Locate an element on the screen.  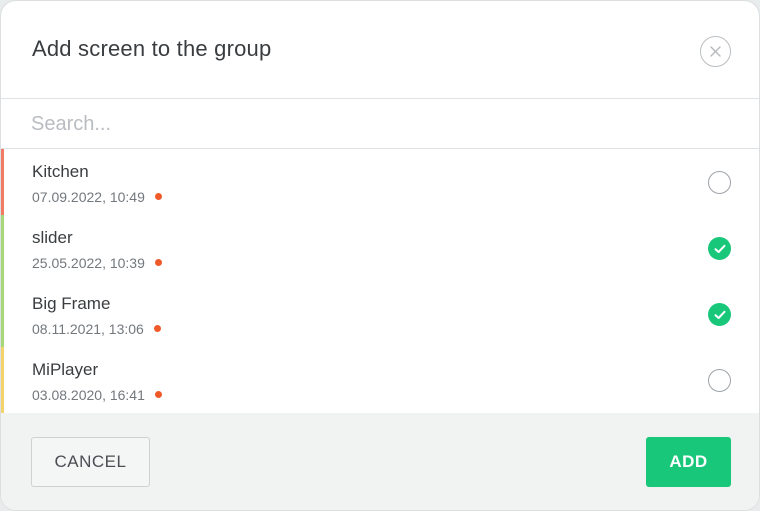
screen-name: Big Frame is located at coordinates (71, 303).